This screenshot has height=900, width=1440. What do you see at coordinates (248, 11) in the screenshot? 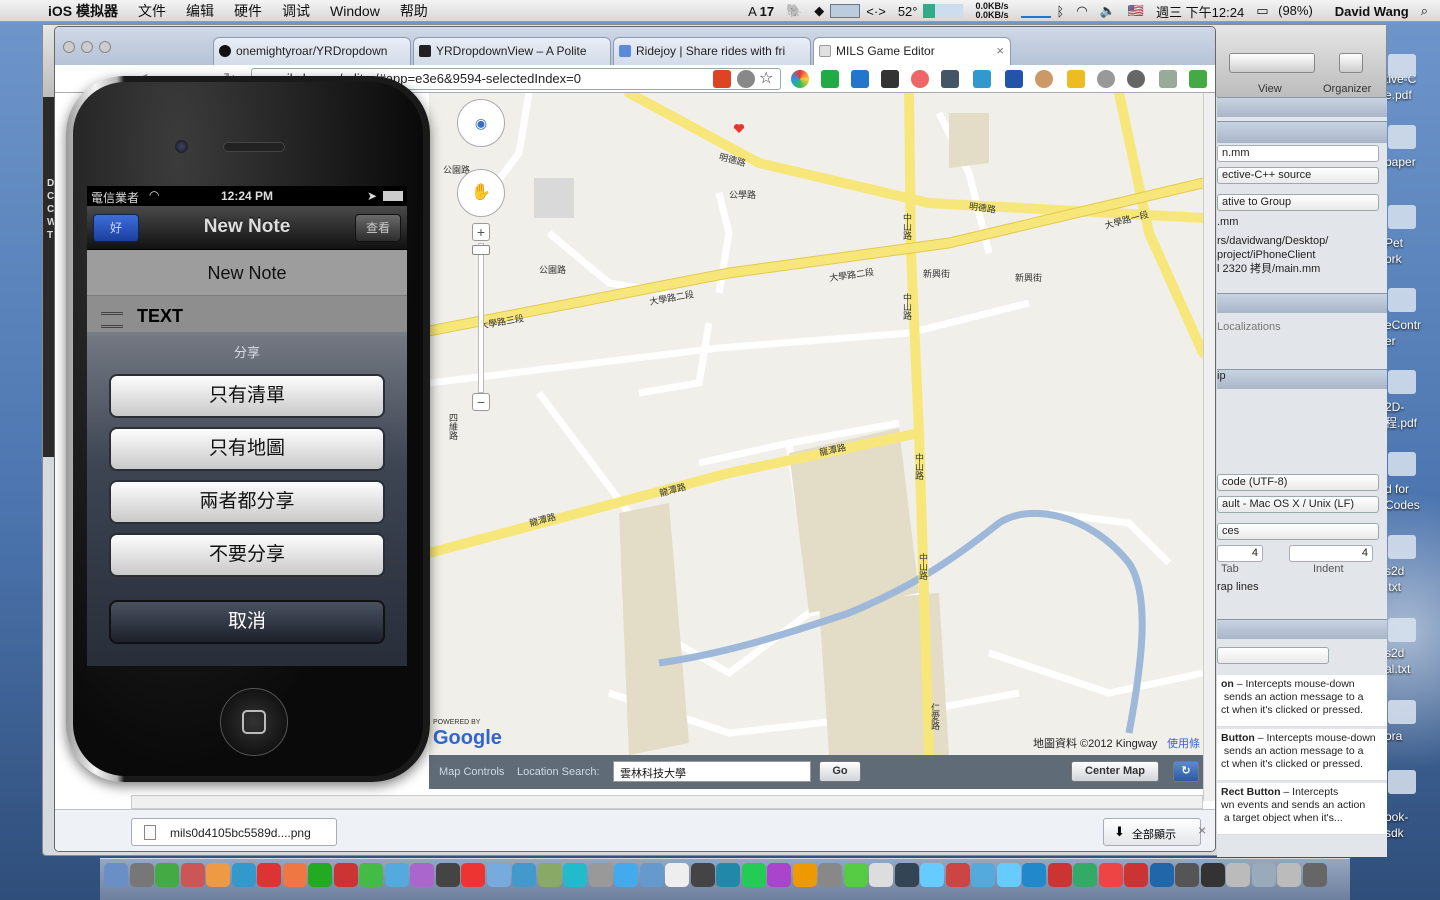
I see `menu-hardware: 硬件` at bounding box center [248, 11].